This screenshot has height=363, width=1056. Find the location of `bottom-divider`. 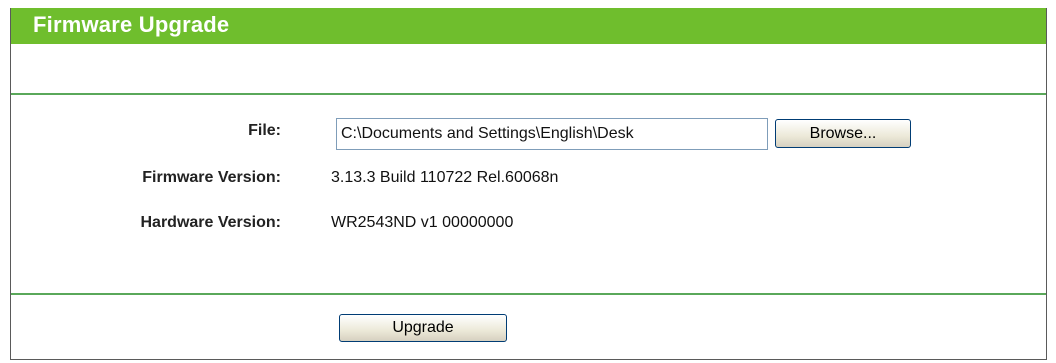

bottom-divider is located at coordinates (528, 294).